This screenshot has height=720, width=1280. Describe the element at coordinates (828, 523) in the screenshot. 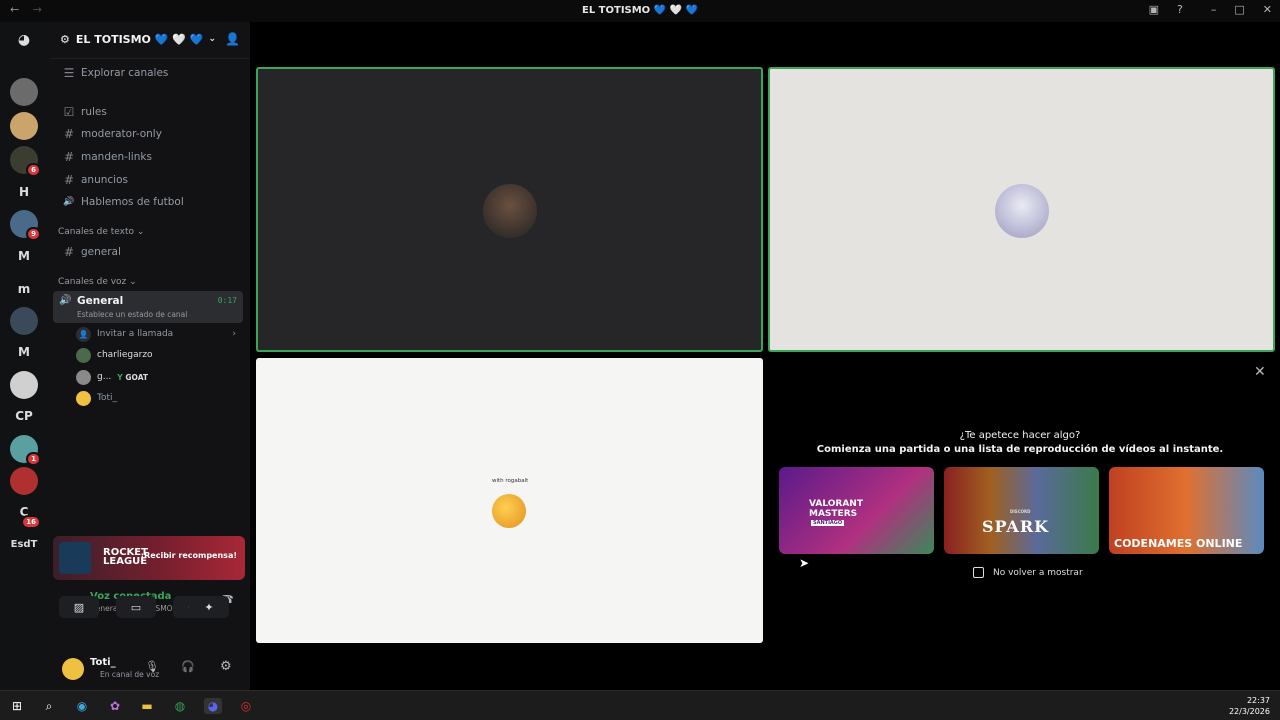

I see `card-subtitle: SANTIAGO` at that location.